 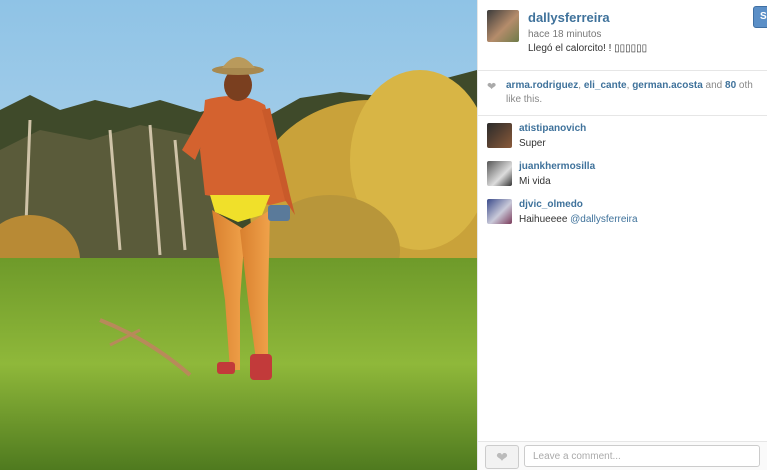 What do you see at coordinates (588, 48) in the screenshot?
I see `post-caption: Llegó el calorcito! ! ▯▯▯▯▯▯` at bounding box center [588, 48].